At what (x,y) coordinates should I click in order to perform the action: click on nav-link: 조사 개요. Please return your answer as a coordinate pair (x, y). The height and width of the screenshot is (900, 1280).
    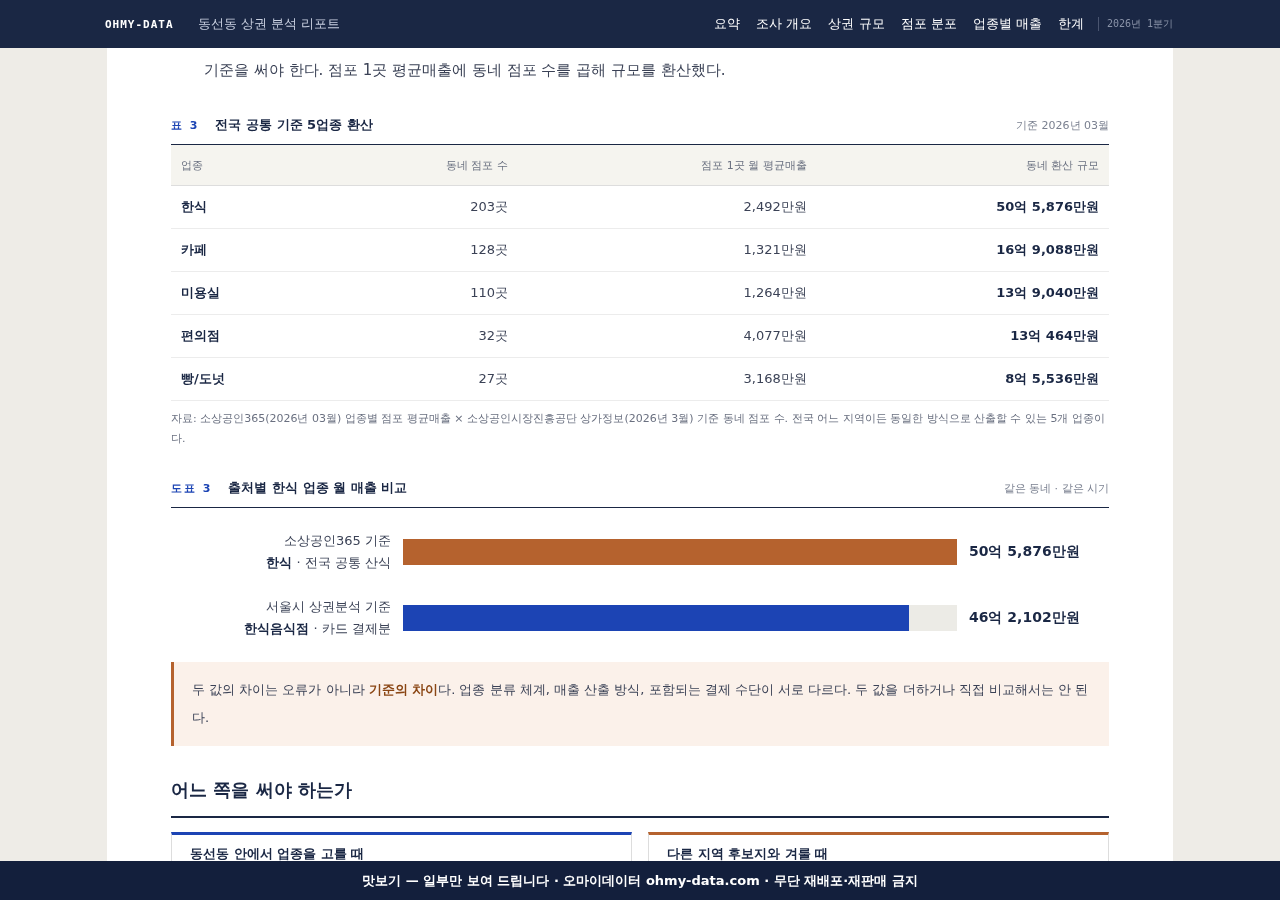
    Looking at the image, I should click on (784, 24).